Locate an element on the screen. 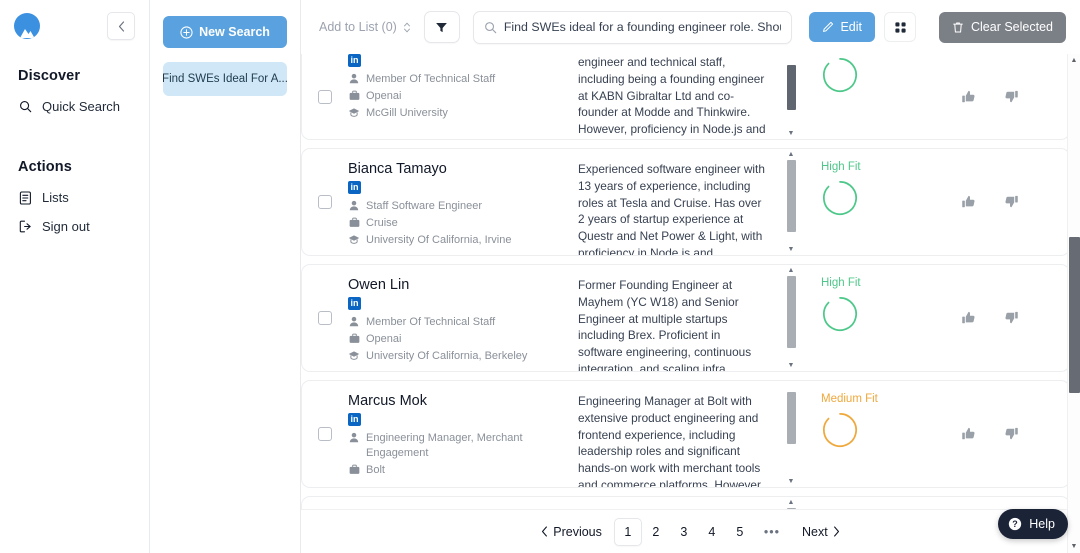 The width and height of the screenshot is (1080, 553). candidate-education: University Of California, Irvine is located at coordinates (439, 240).